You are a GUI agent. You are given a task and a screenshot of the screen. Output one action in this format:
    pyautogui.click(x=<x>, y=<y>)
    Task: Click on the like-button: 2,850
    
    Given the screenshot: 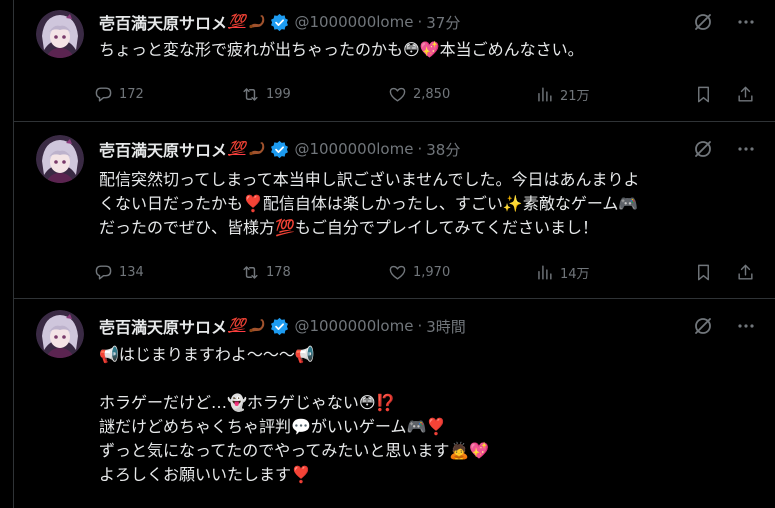 What is the action you would take?
    pyautogui.click(x=419, y=94)
    